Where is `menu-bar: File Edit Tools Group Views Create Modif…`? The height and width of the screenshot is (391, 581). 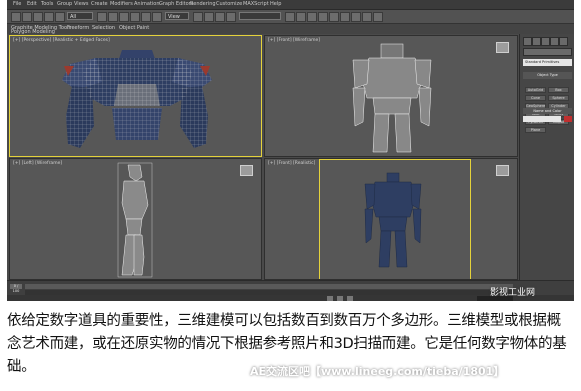
menu-bar: File Edit Tools Group Views Create Modif… is located at coordinates (290, 5).